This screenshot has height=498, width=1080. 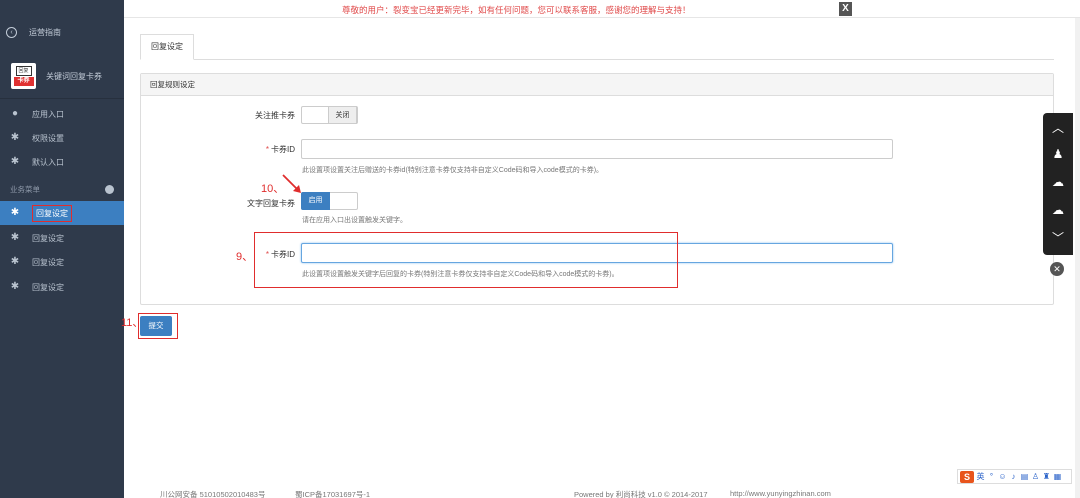 I want to click on qq-icon: ♟, so click(x=1058, y=154).